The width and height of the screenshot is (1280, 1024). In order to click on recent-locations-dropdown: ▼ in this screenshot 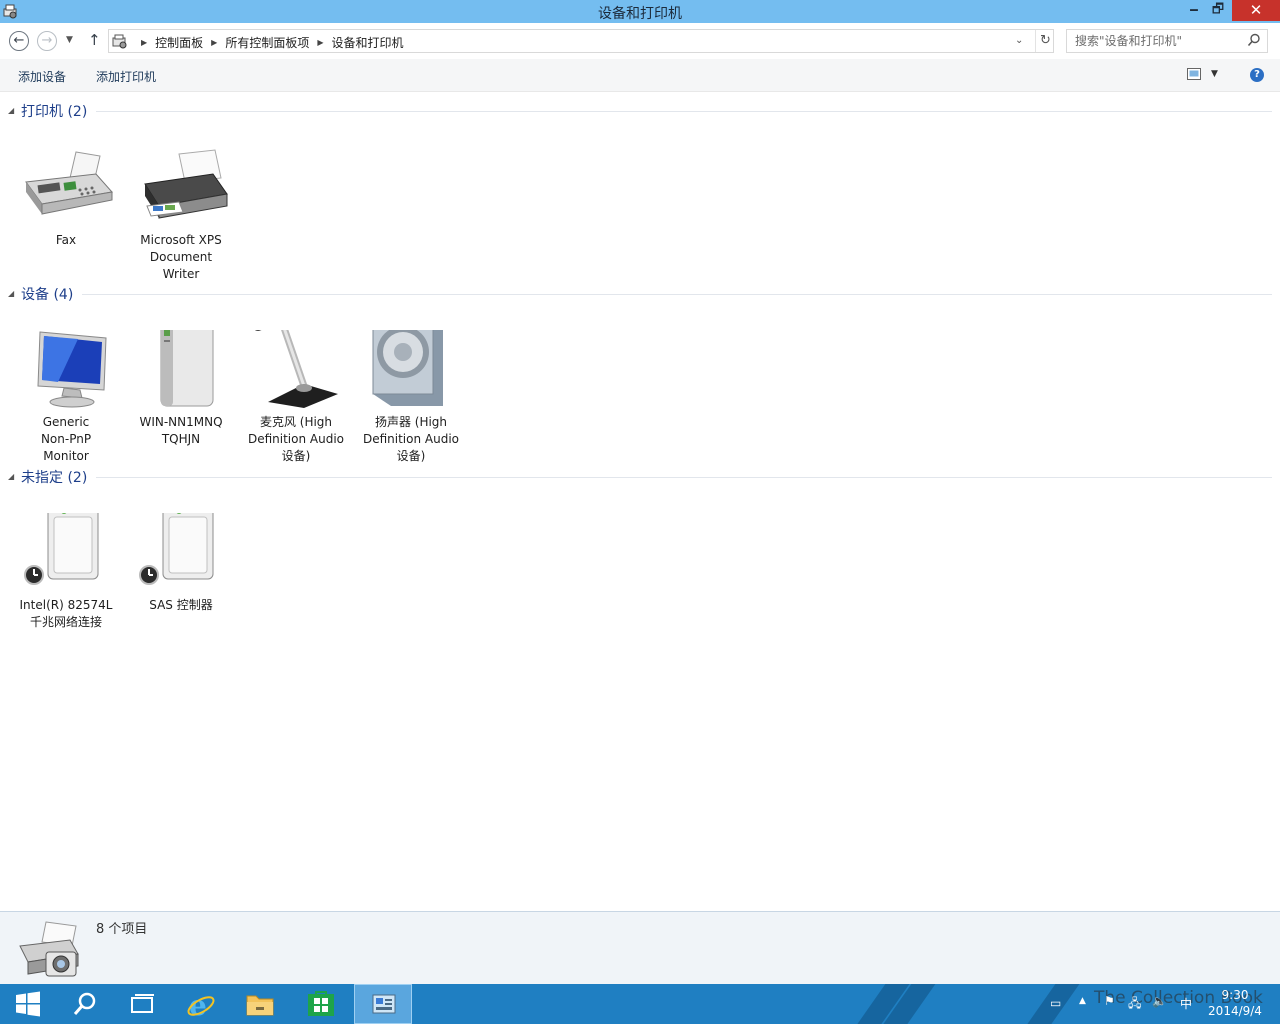, I will do `click(69, 40)`.